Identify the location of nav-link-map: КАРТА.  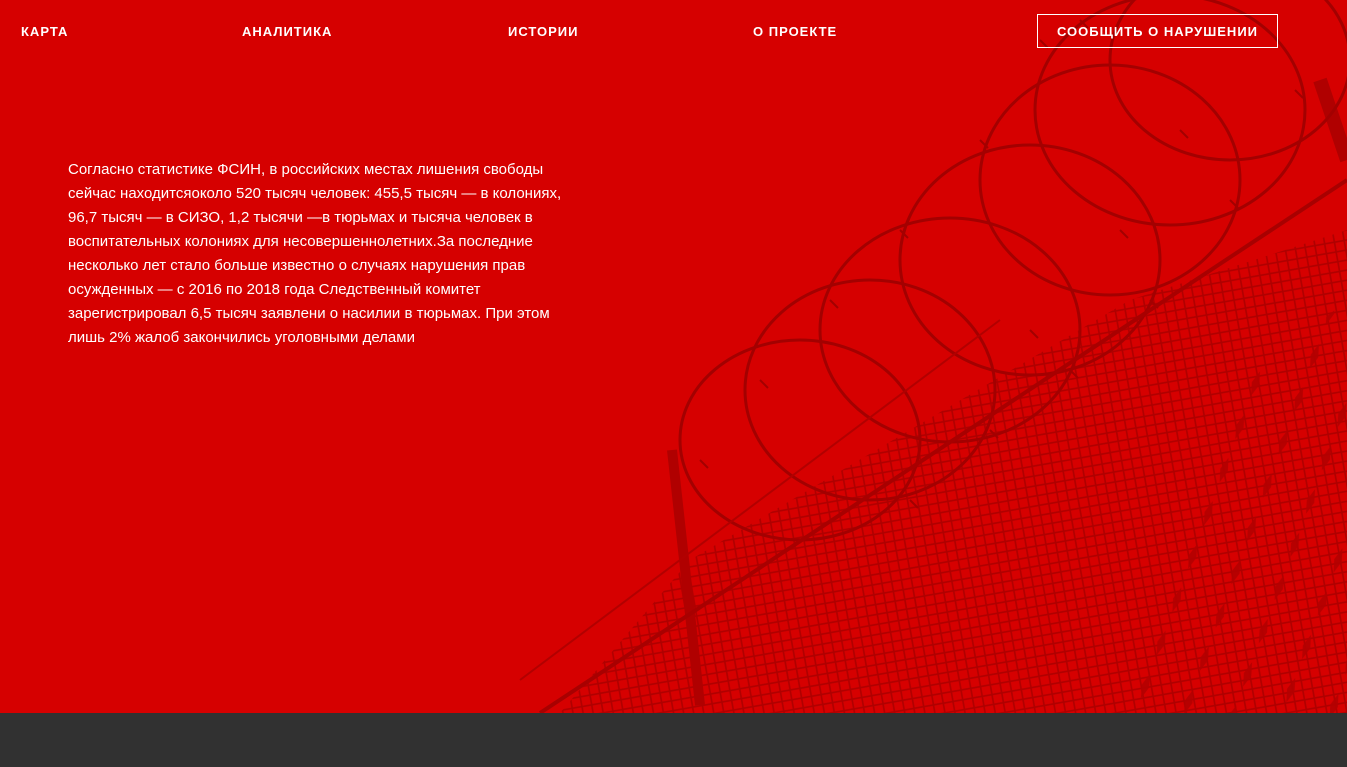
(44, 31).